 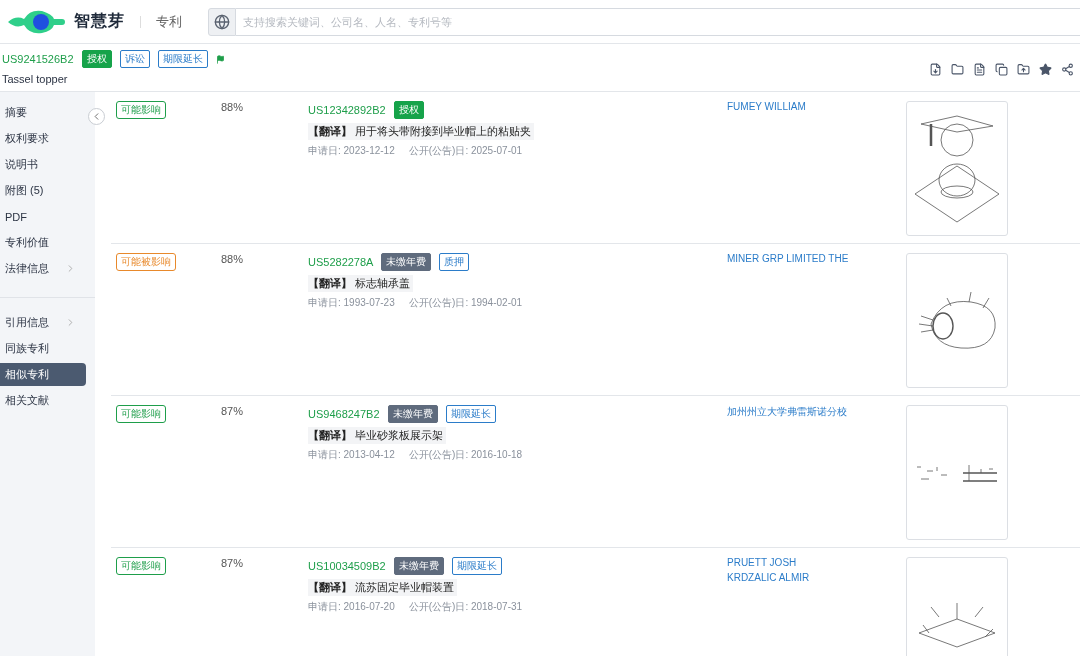 I want to click on application-date: 申请日: 1993-07-23, so click(x=351, y=303).